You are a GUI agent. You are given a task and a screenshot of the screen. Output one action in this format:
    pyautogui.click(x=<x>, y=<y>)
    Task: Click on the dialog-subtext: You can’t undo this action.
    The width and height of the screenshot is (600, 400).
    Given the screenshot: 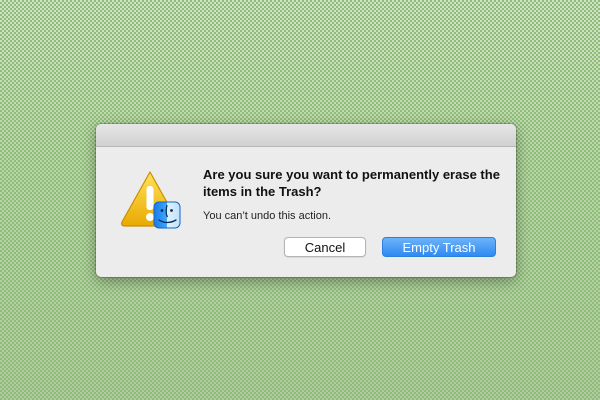 What is the action you would take?
    pyautogui.click(x=267, y=216)
    